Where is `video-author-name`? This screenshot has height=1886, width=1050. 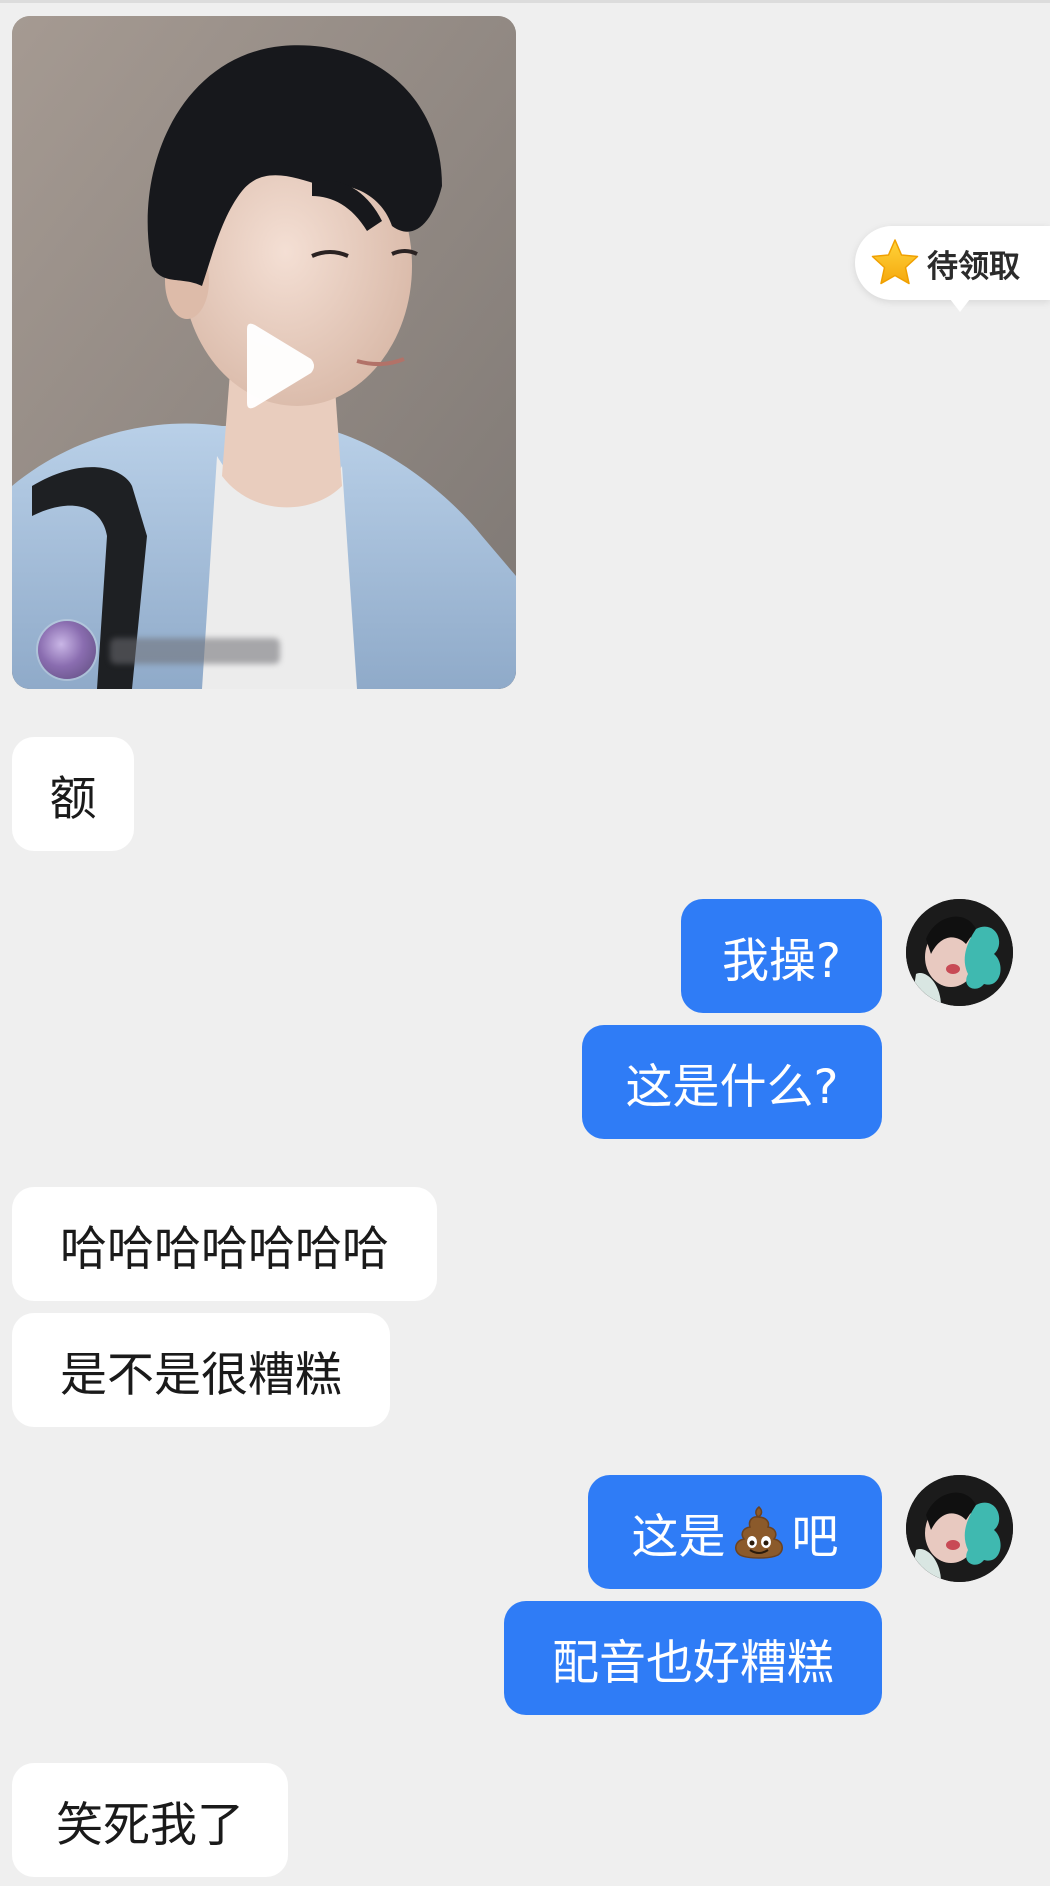 video-author-name is located at coordinates (195, 651).